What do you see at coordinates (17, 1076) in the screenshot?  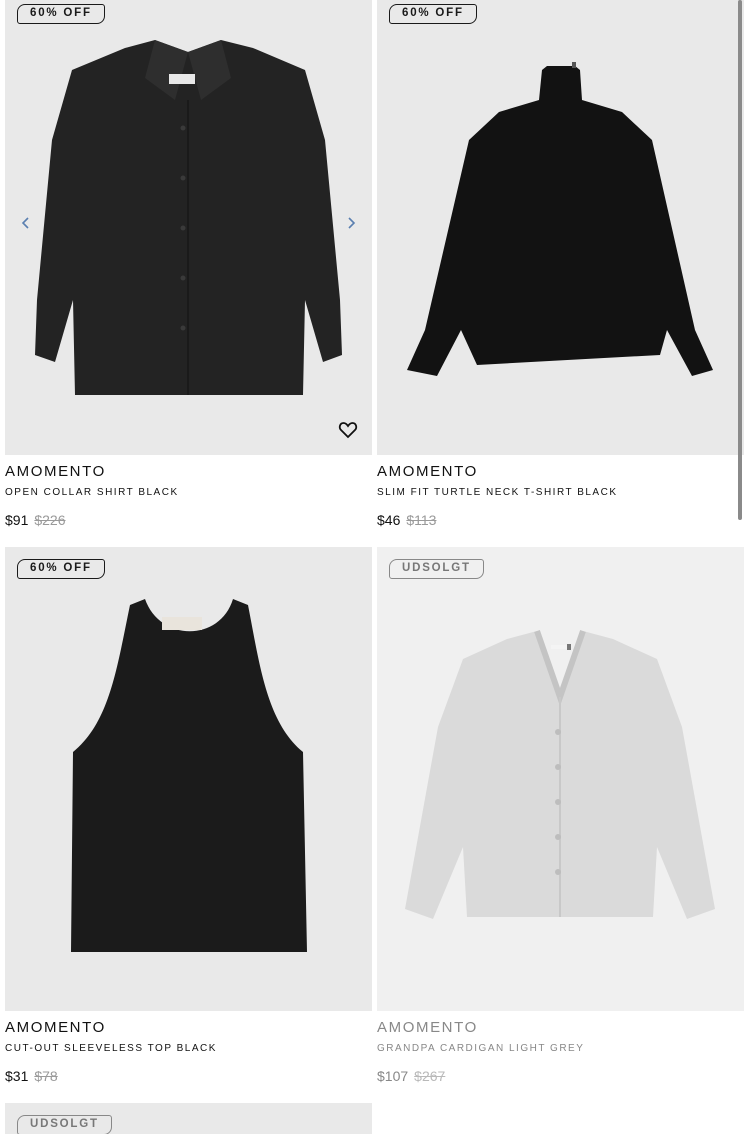 I see `sale-price: $31` at bounding box center [17, 1076].